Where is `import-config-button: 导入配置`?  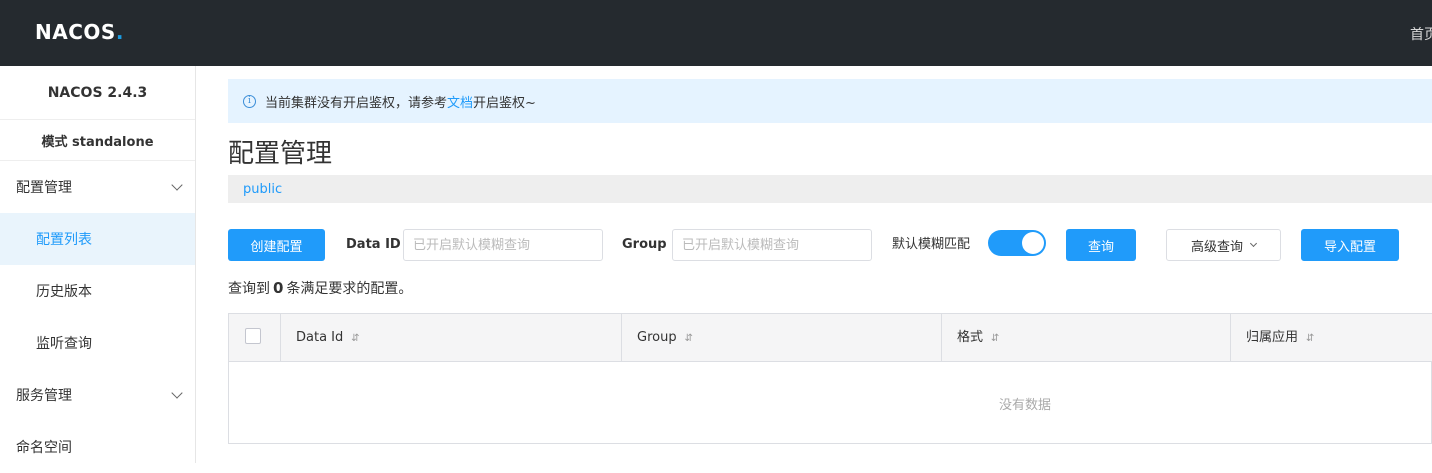
import-config-button: 导入配置 is located at coordinates (1350, 245).